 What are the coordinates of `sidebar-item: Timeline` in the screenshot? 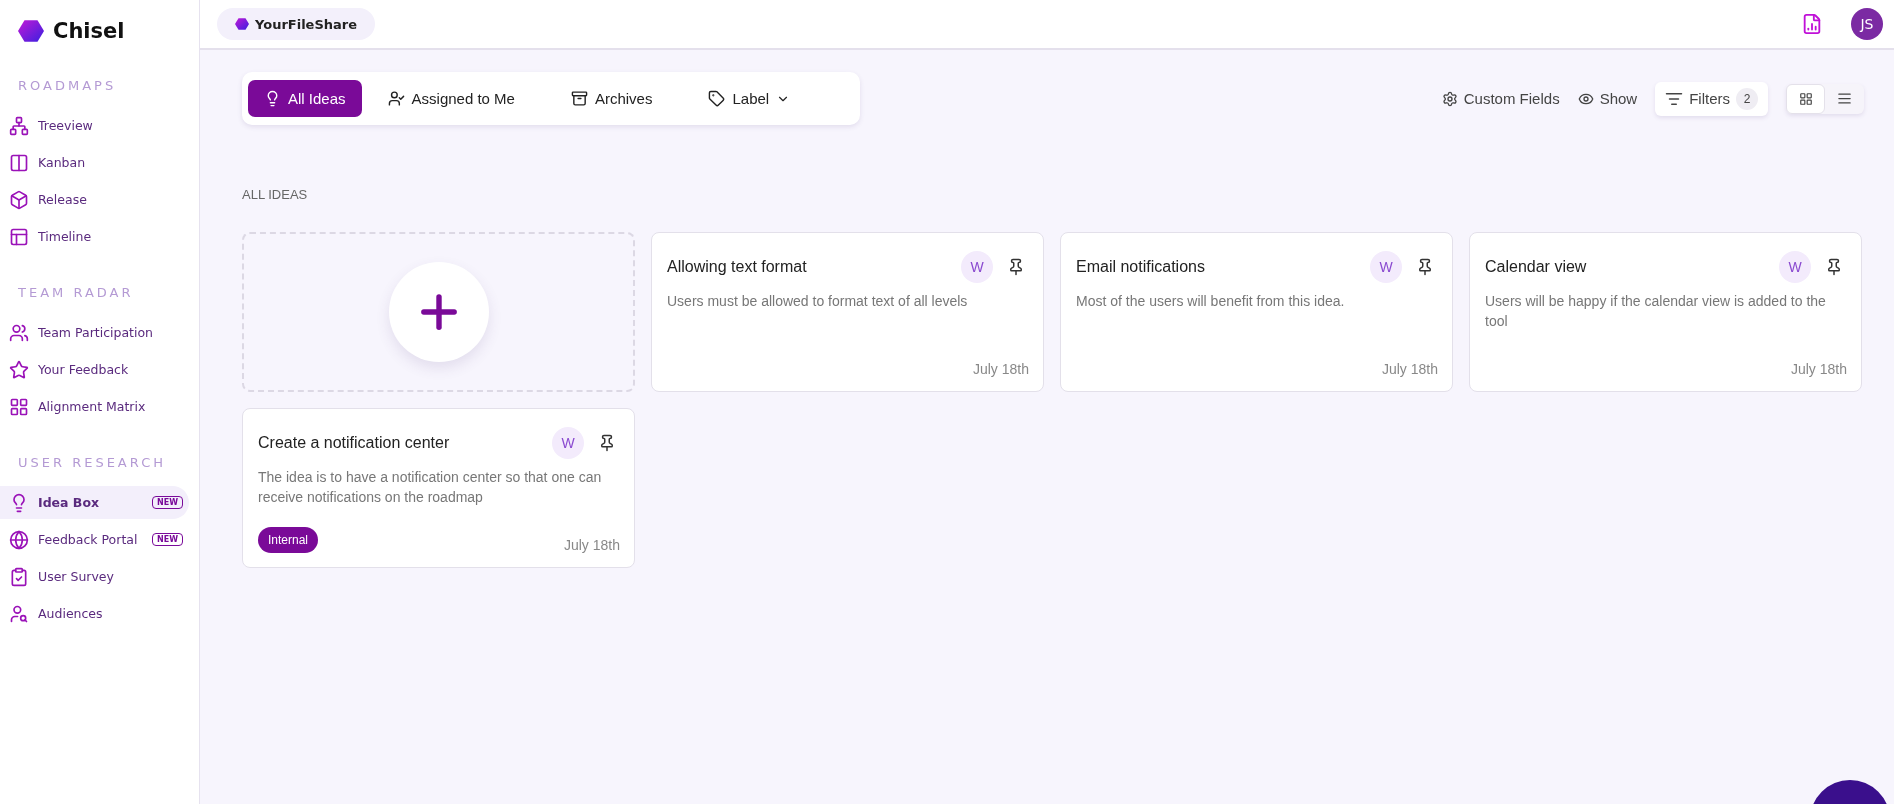 It's located at (94, 236).